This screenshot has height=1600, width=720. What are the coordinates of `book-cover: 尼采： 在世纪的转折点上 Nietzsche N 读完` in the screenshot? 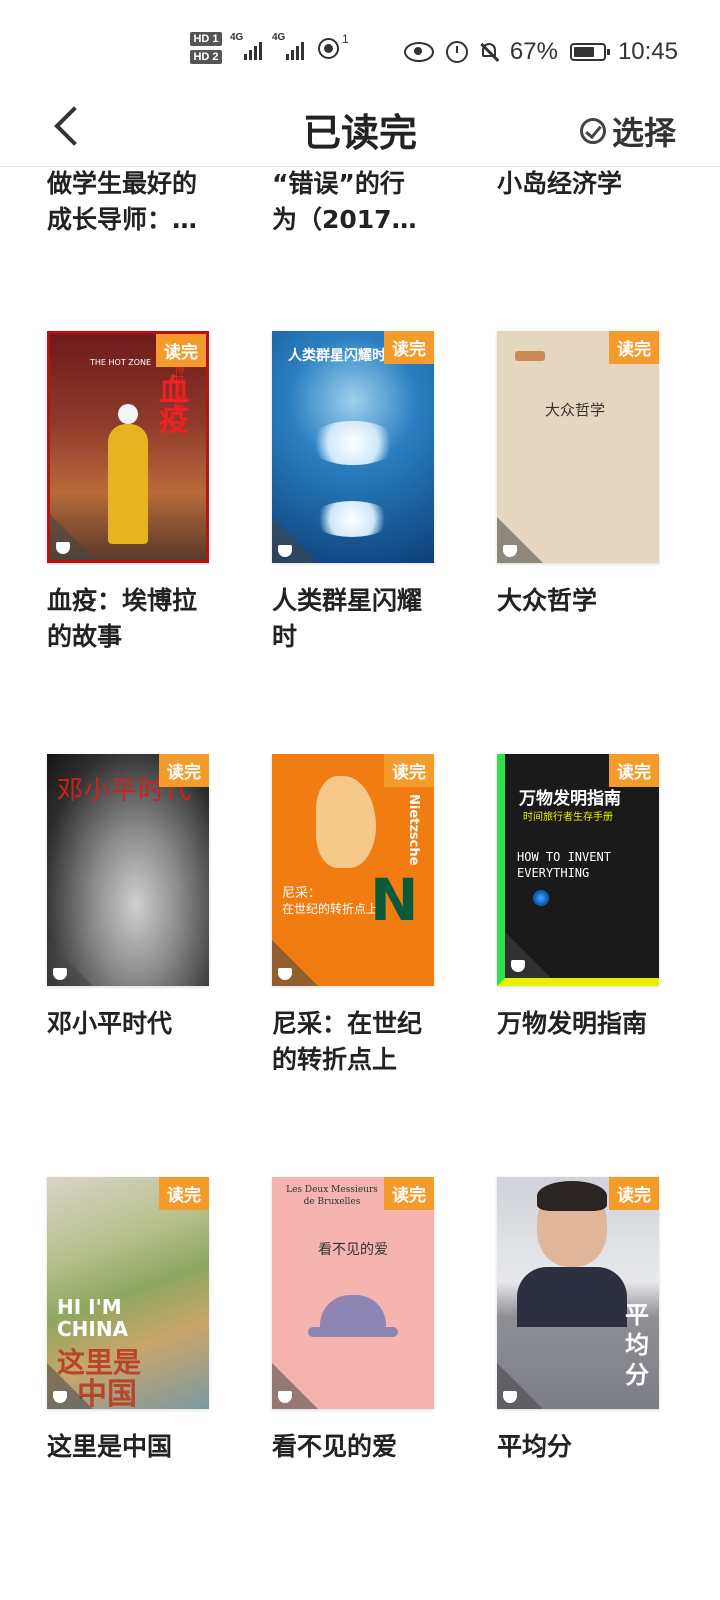 It's located at (353, 870).